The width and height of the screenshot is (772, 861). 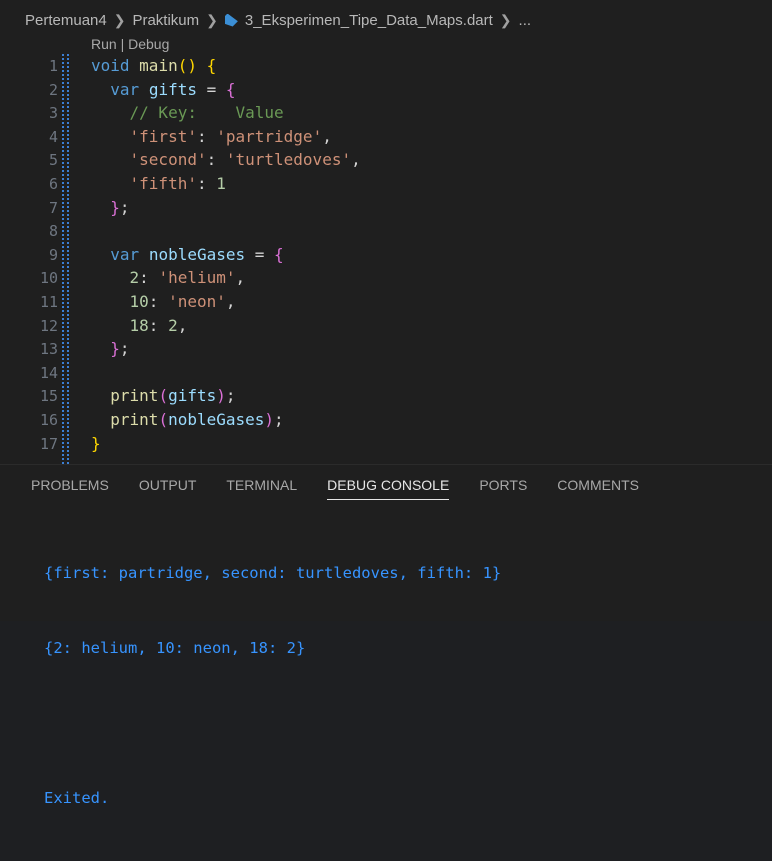 What do you see at coordinates (197, 419) in the screenshot?
I see `code-text: print(nobleGases);` at bounding box center [197, 419].